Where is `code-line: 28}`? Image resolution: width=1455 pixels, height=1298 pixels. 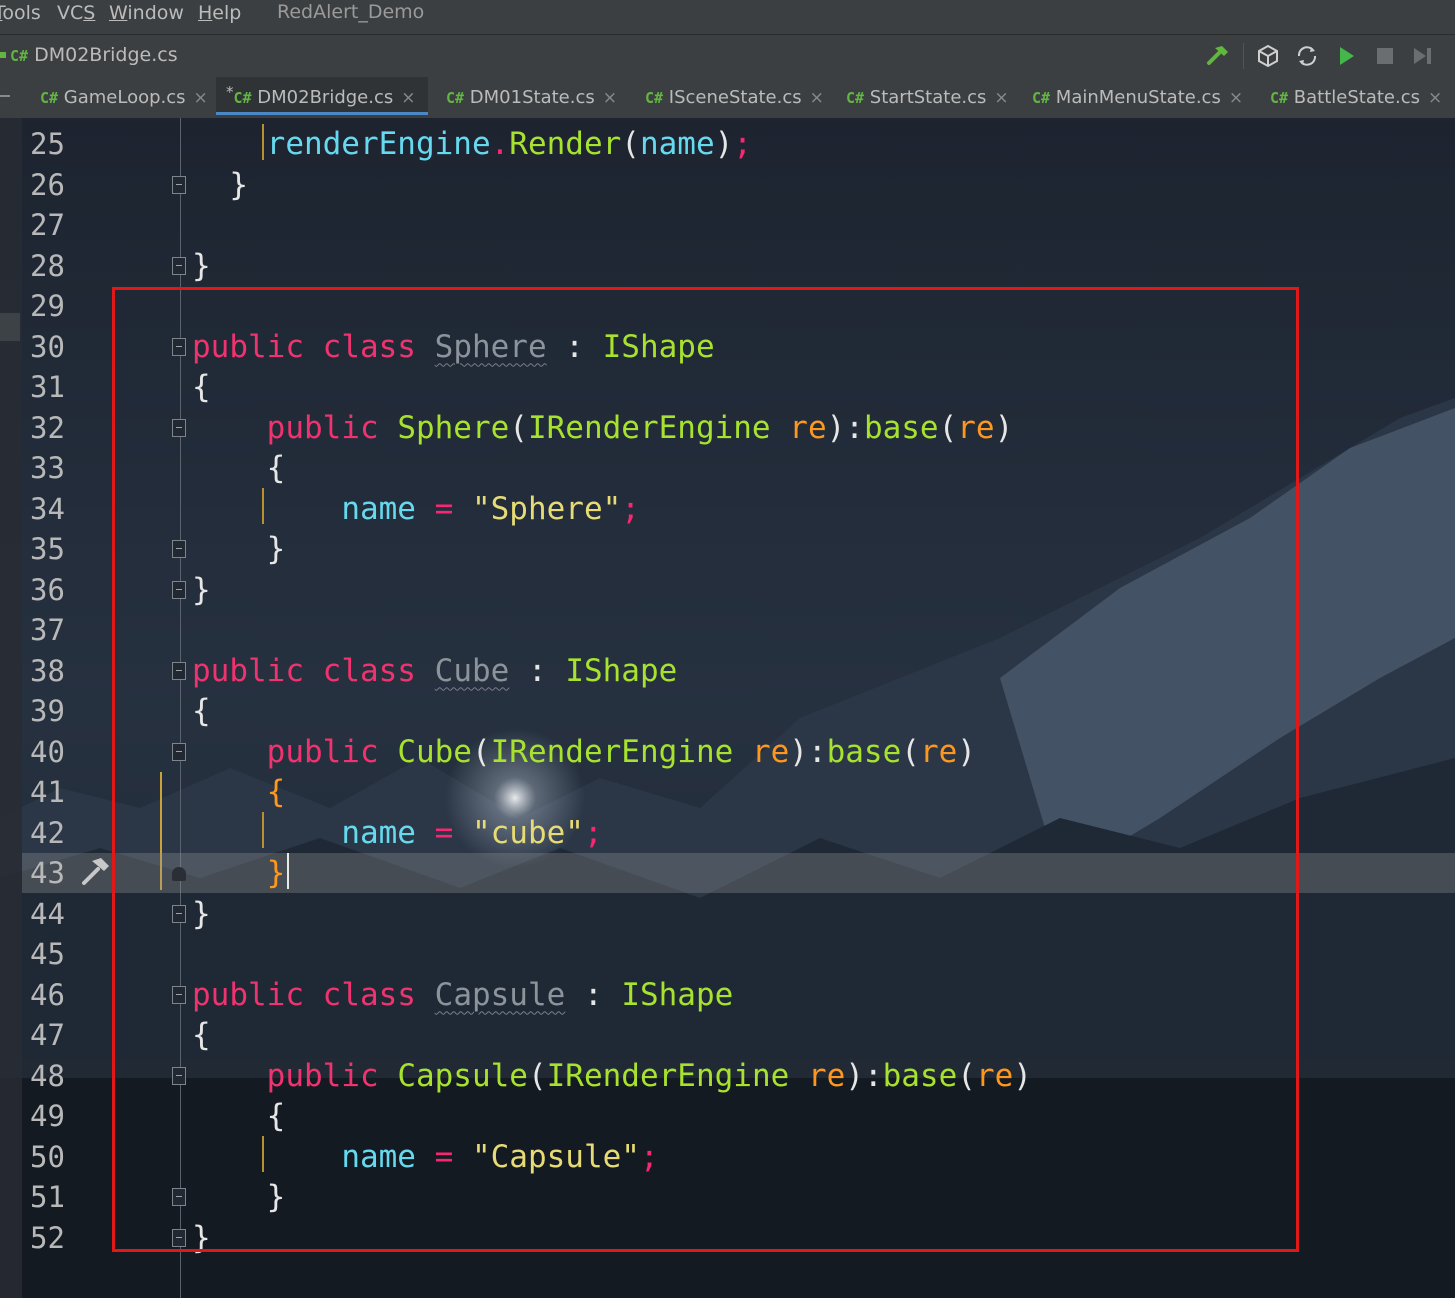 code-line: 28} is located at coordinates (738, 266).